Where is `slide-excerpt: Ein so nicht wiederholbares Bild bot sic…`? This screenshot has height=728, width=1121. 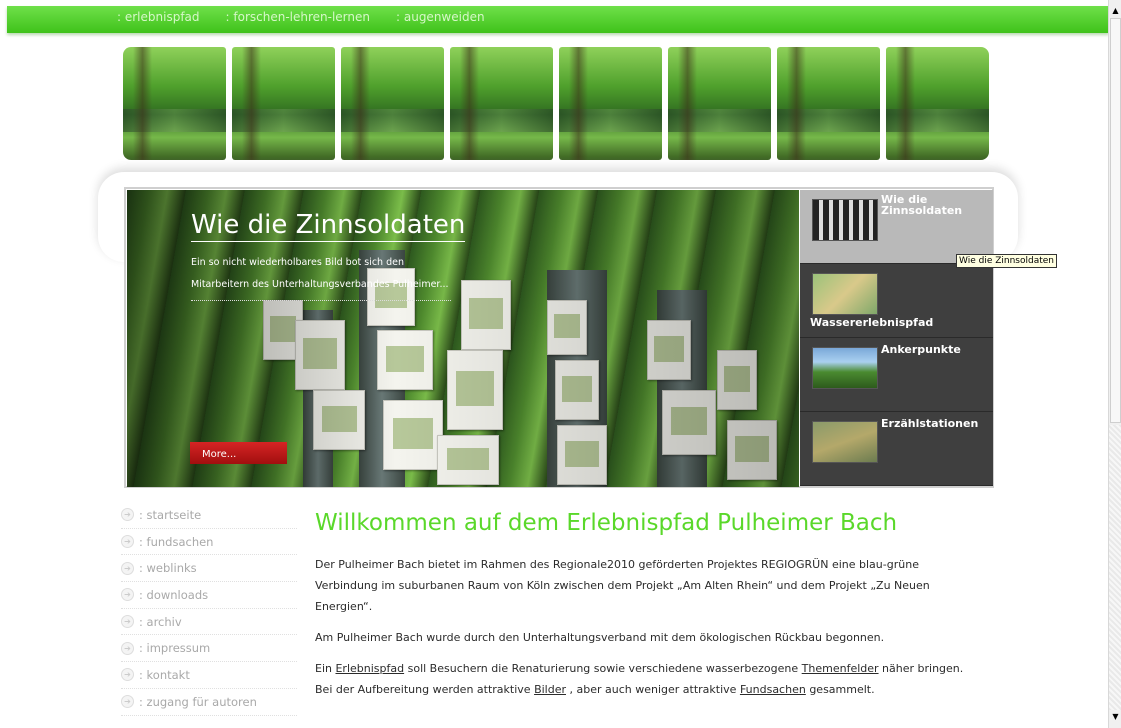 slide-excerpt: Ein so nicht wiederholbares Bild bot sic… is located at coordinates (321, 276).